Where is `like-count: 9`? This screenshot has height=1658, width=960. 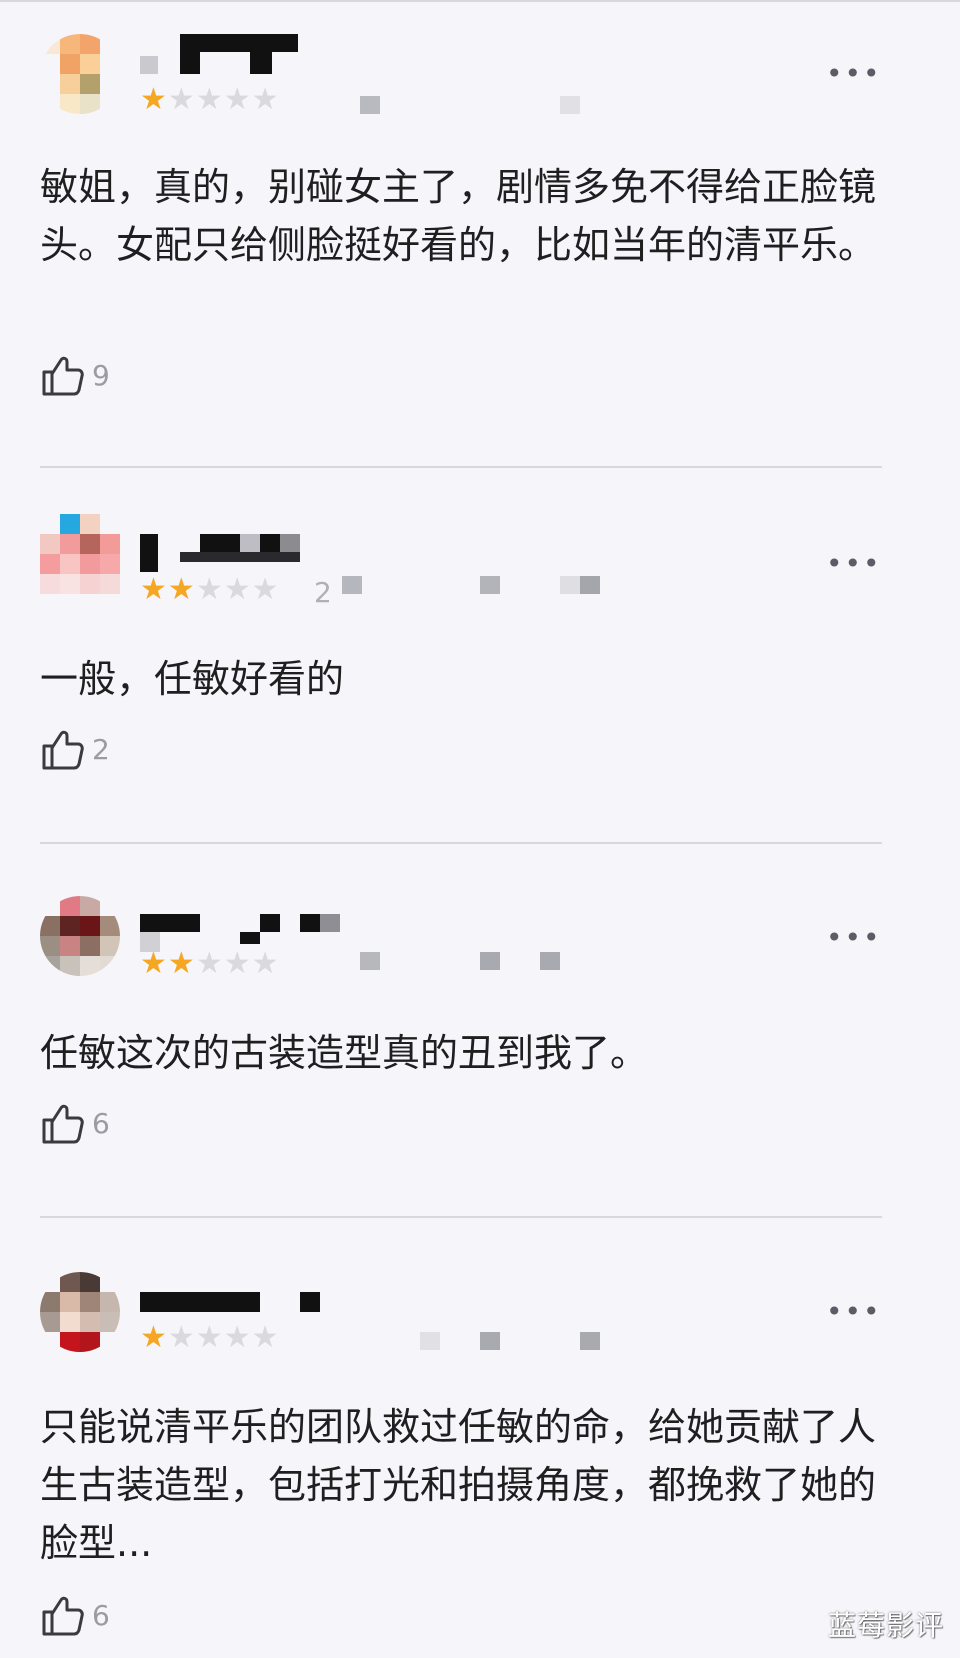
like-count: 9 is located at coordinates (101, 375).